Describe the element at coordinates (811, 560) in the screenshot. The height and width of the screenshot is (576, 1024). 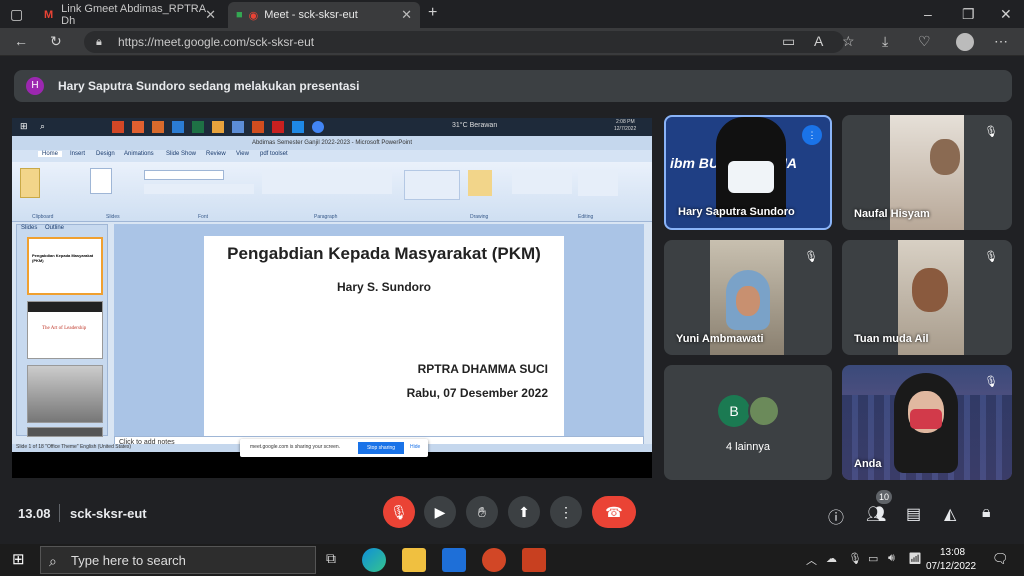
I see `tray-up-icon: ︿` at that location.